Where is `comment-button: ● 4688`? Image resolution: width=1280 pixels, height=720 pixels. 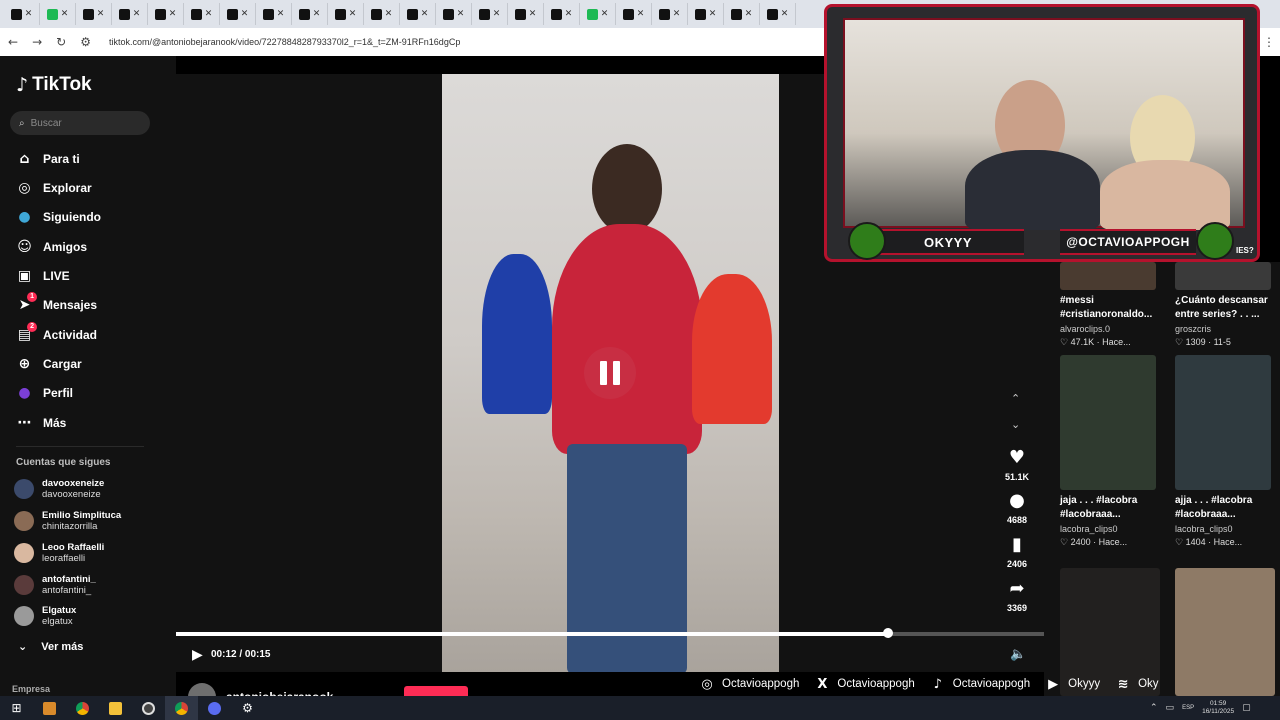
comment-button: ● 4688 is located at coordinates (1017, 509).